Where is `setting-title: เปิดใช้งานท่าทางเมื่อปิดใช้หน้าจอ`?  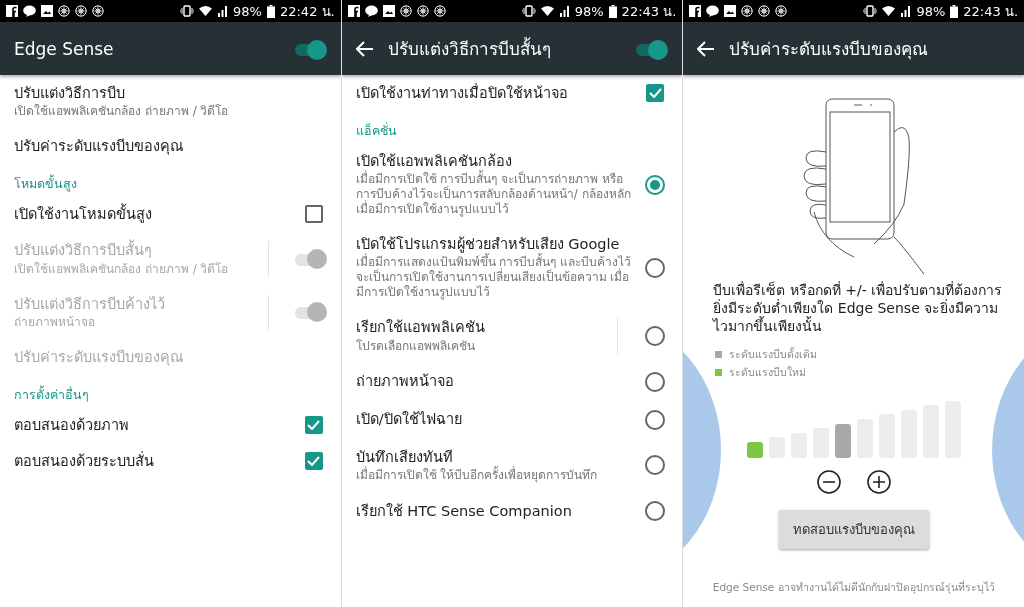 setting-title: เปิดใช้งานท่าทางเมื่อปิดใช้หน้าจอ is located at coordinates (462, 93).